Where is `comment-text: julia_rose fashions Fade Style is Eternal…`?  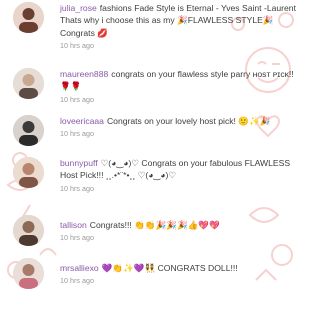
comment-text: julia_rose fashions Fade Style is Eternal… is located at coordinates (178, 20).